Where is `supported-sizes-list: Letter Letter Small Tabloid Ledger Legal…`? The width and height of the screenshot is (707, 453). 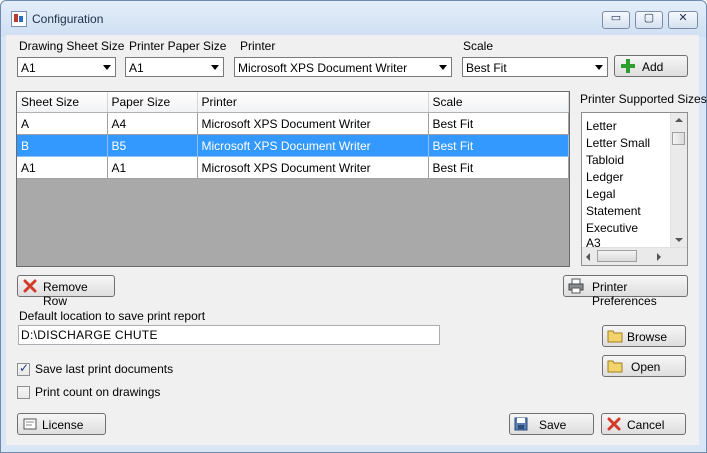 supported-sizes-list: Letter Letter Small Tabloid Ledger Legal… is located at coordinates (634, 189).